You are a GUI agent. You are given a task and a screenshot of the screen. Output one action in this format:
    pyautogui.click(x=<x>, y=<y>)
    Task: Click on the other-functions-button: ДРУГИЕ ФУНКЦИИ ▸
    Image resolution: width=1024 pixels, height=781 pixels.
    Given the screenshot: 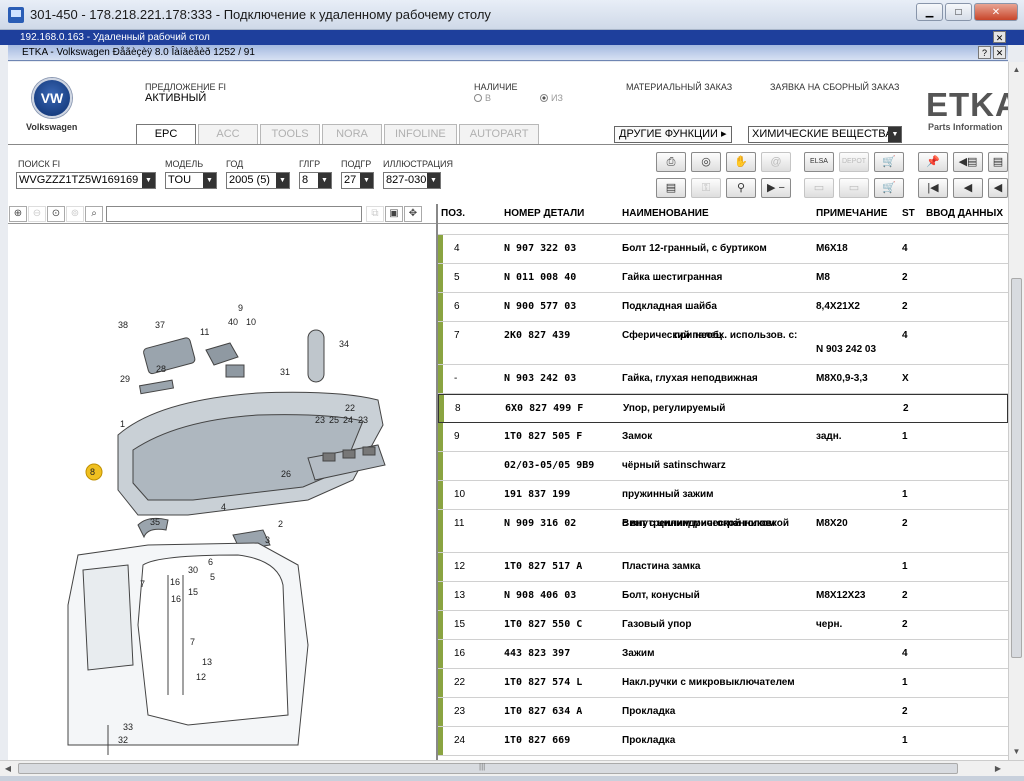 What is the action you would take?
    pyautogui.click(x=673, y=134)
    